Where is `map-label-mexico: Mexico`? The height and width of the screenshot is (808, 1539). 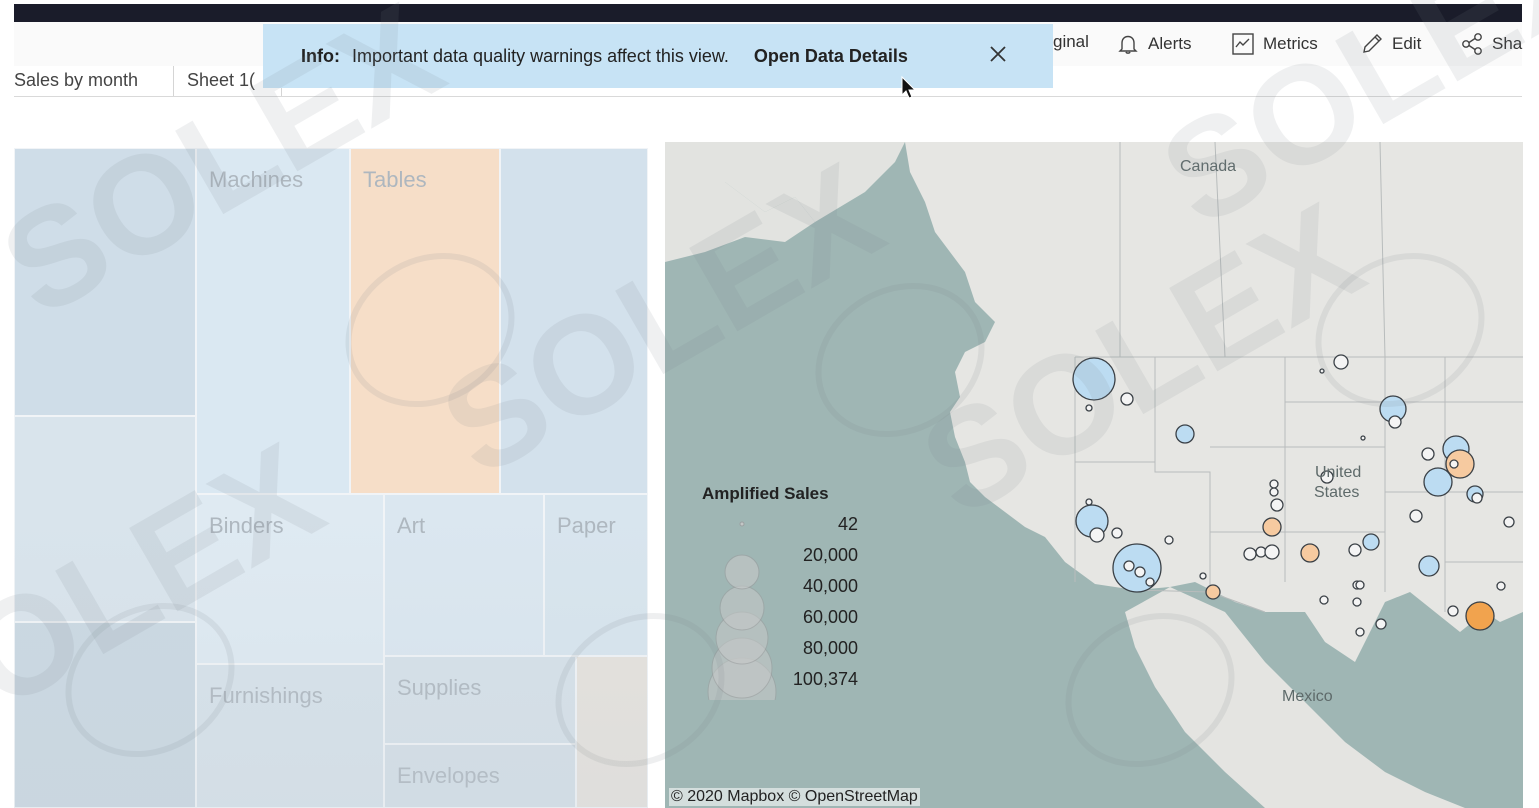 map-label-mexico: Mexico is located at coordinates (1307, 697).